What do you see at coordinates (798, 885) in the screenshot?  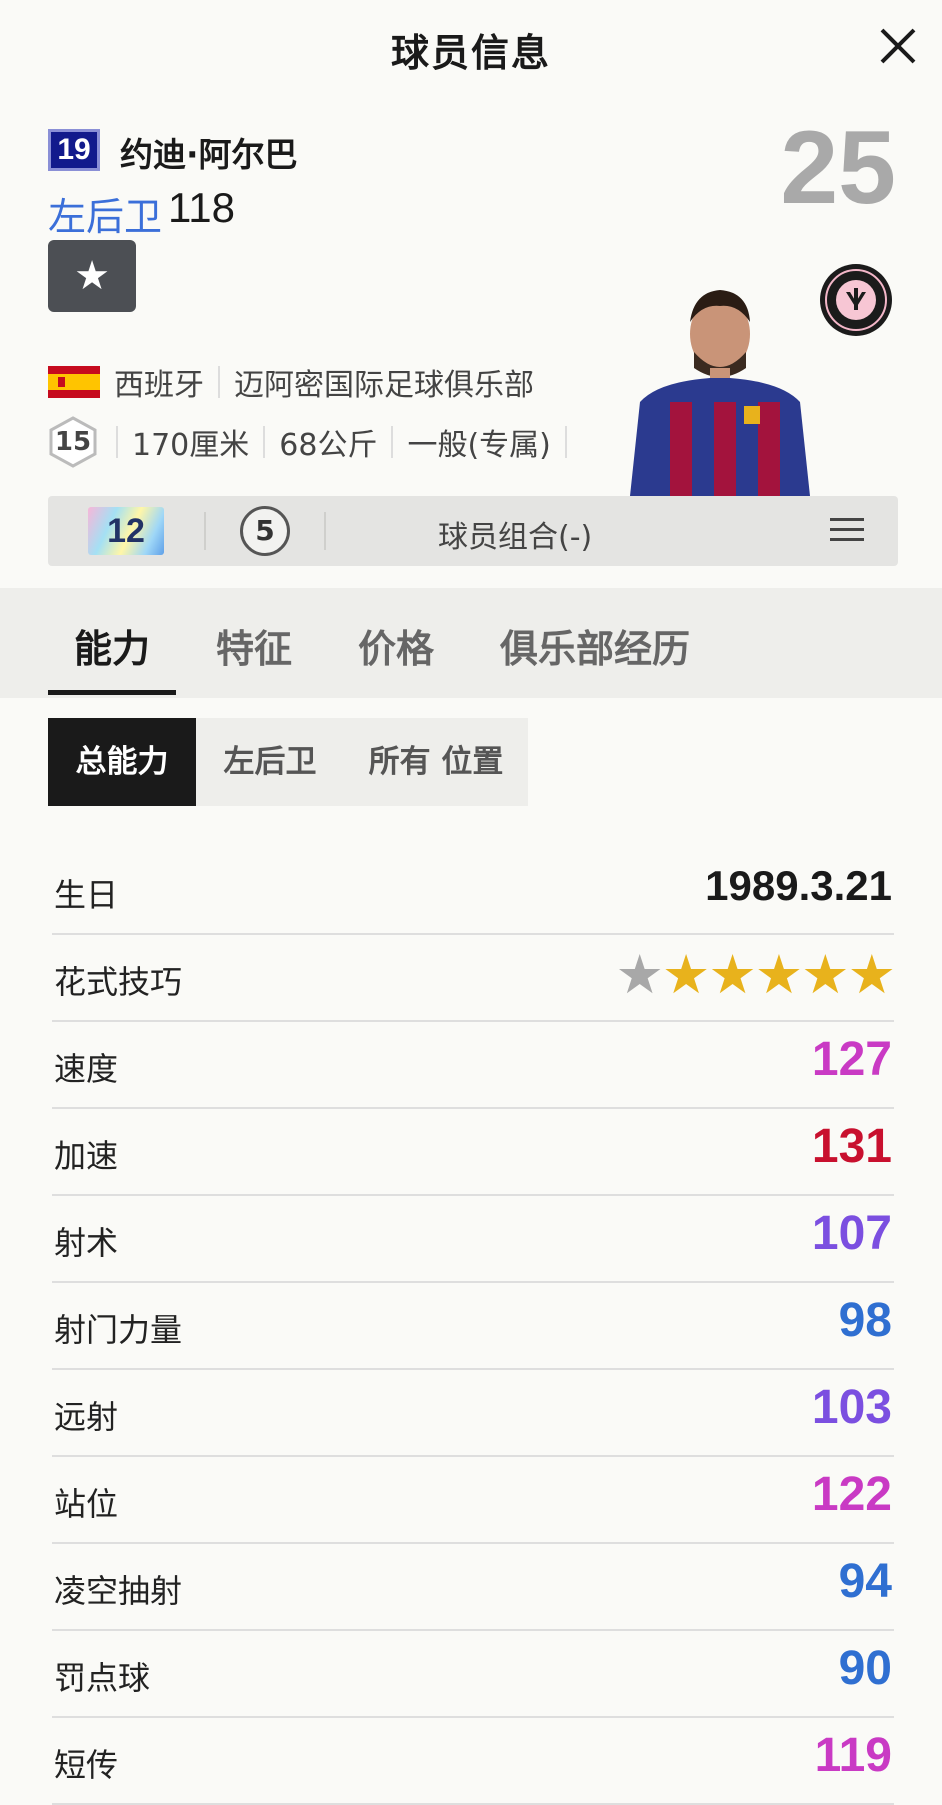 I see `stat-value: 1989.3.21` at bounding box center [798, 885].